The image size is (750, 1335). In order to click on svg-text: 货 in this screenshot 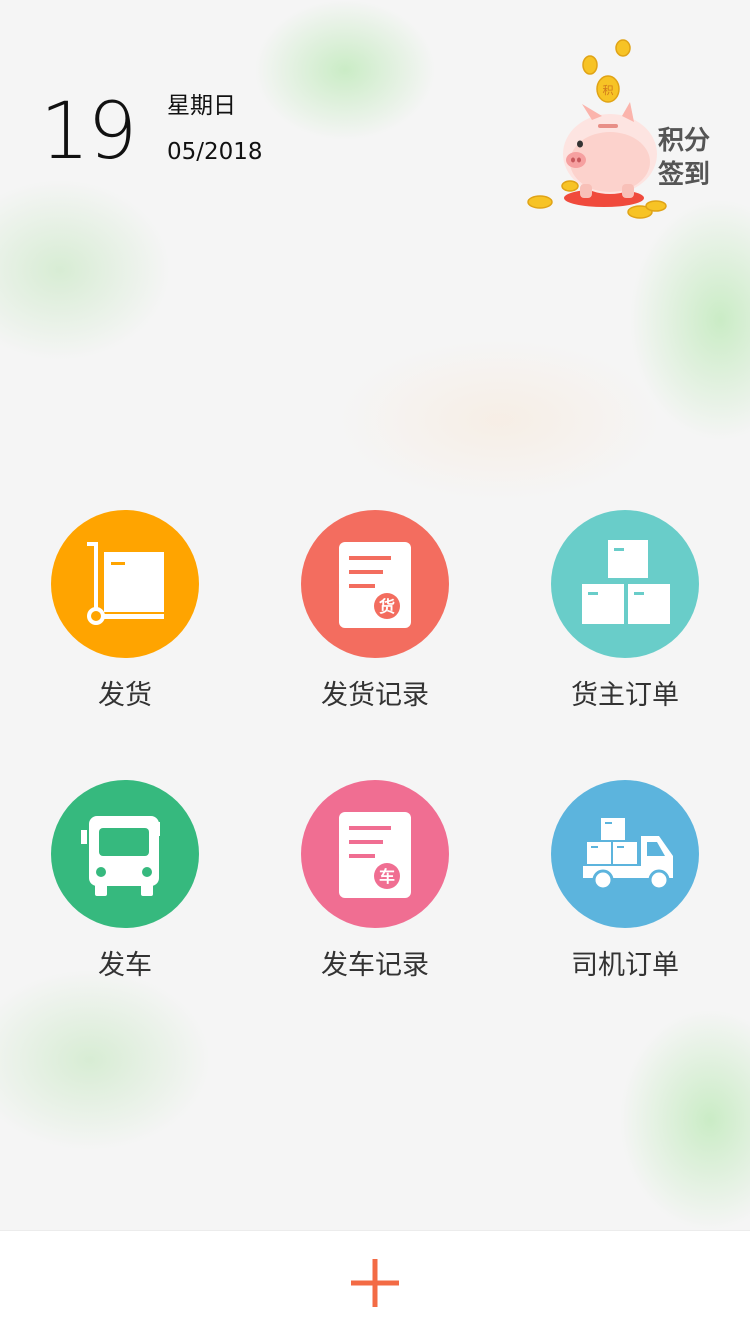, I will do `click(387, 606)`.